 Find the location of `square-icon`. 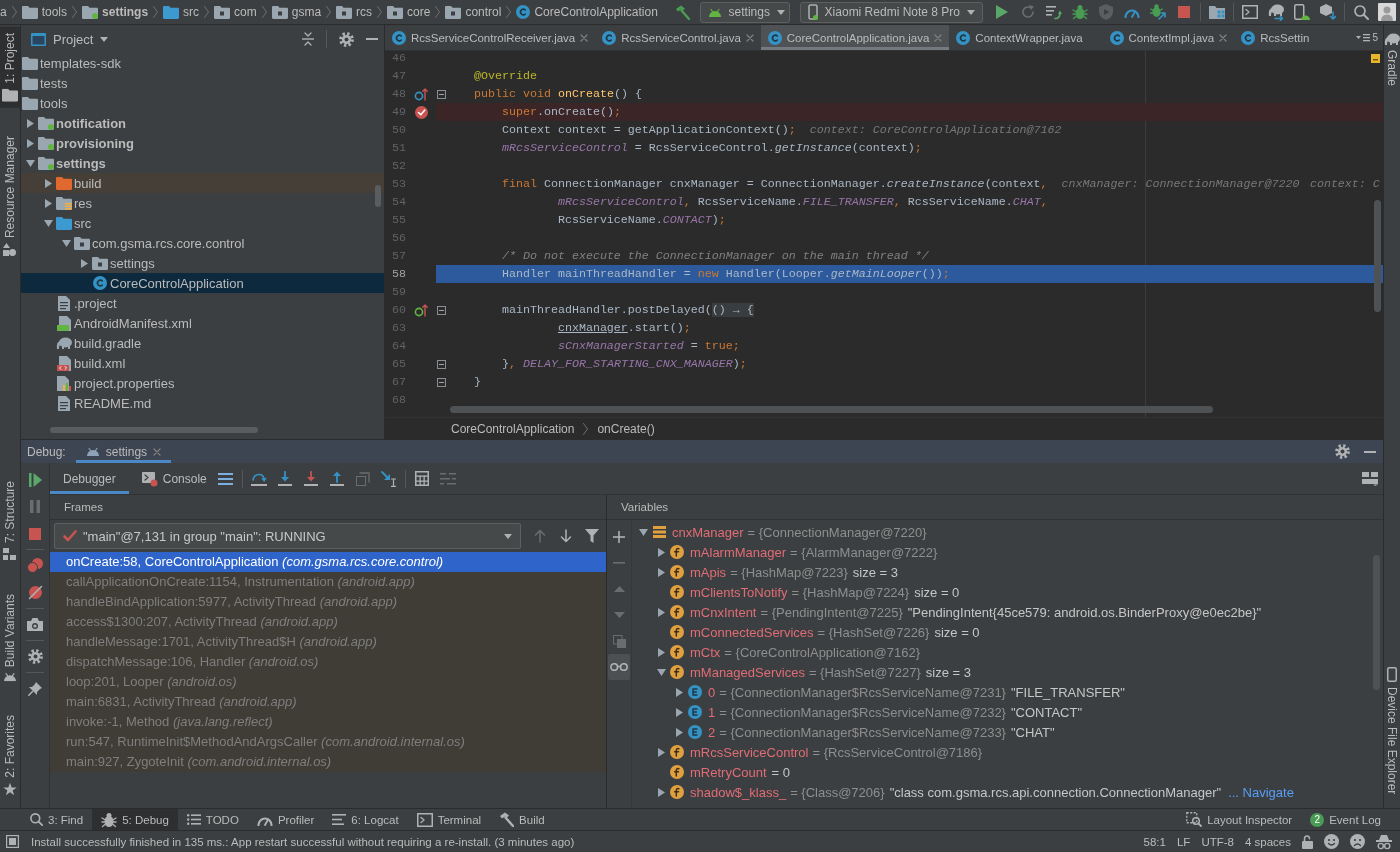

square-icon is located at coordinates (12, 841).